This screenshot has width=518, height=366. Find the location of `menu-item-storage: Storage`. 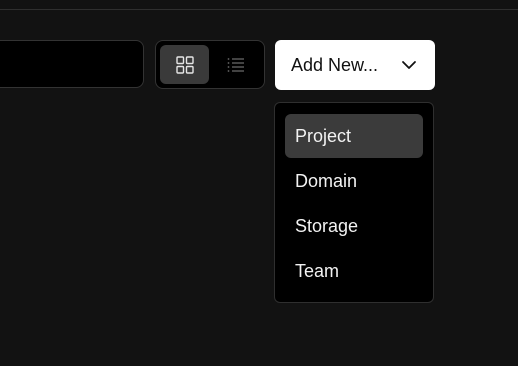

menu-item-storage: Storage is located at coordinates (354, 226).